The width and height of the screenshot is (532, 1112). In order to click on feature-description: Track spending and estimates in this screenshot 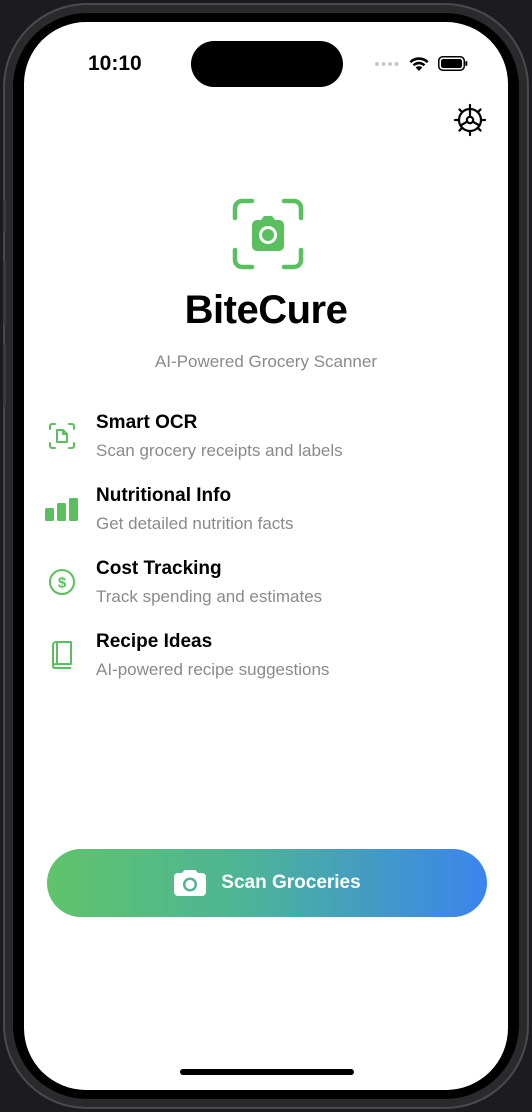, I will do `click(209, 596)`.